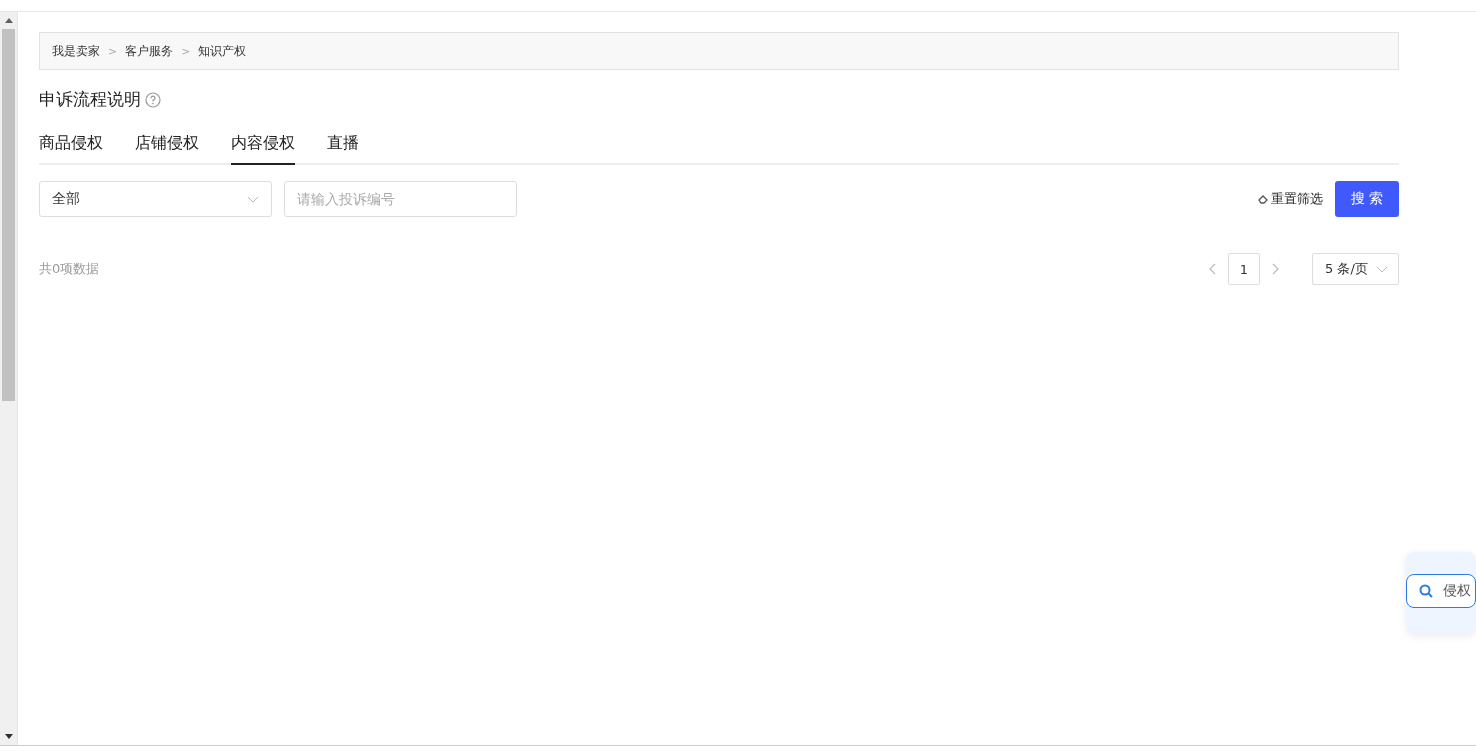 This screenshot has height=751, width=1476. I want to click on breadcrumb-link: 我是卖家, so click(76, 51).